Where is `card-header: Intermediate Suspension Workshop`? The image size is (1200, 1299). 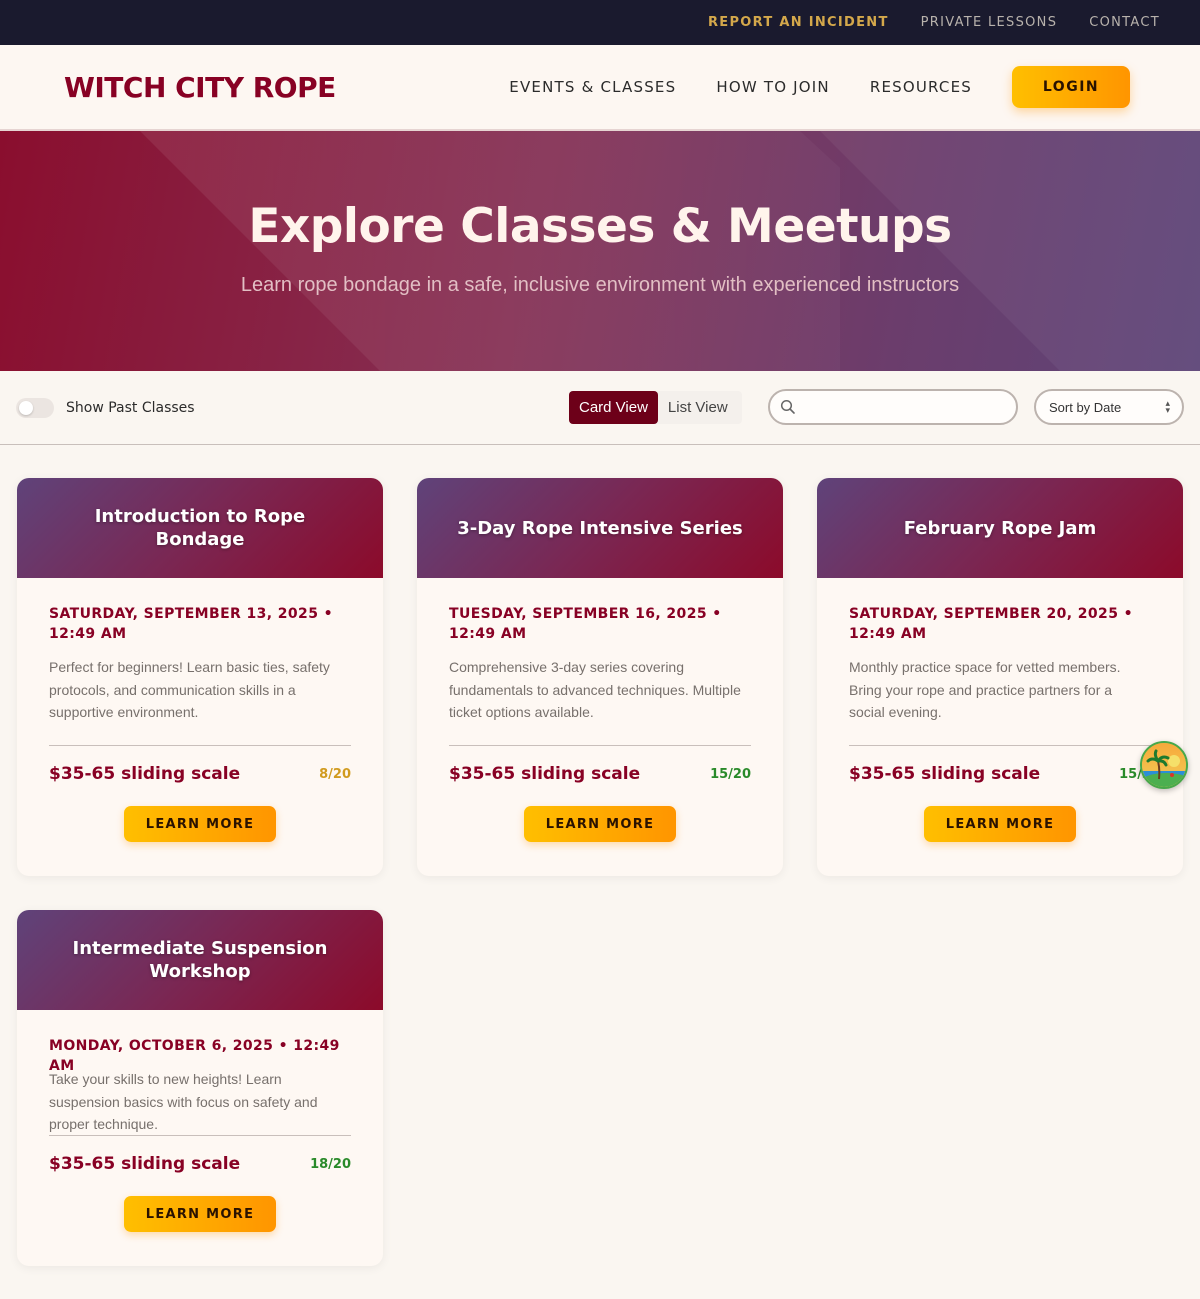 card-header: Intermediate Suspension Workshop is located at coordinates (200, 960).